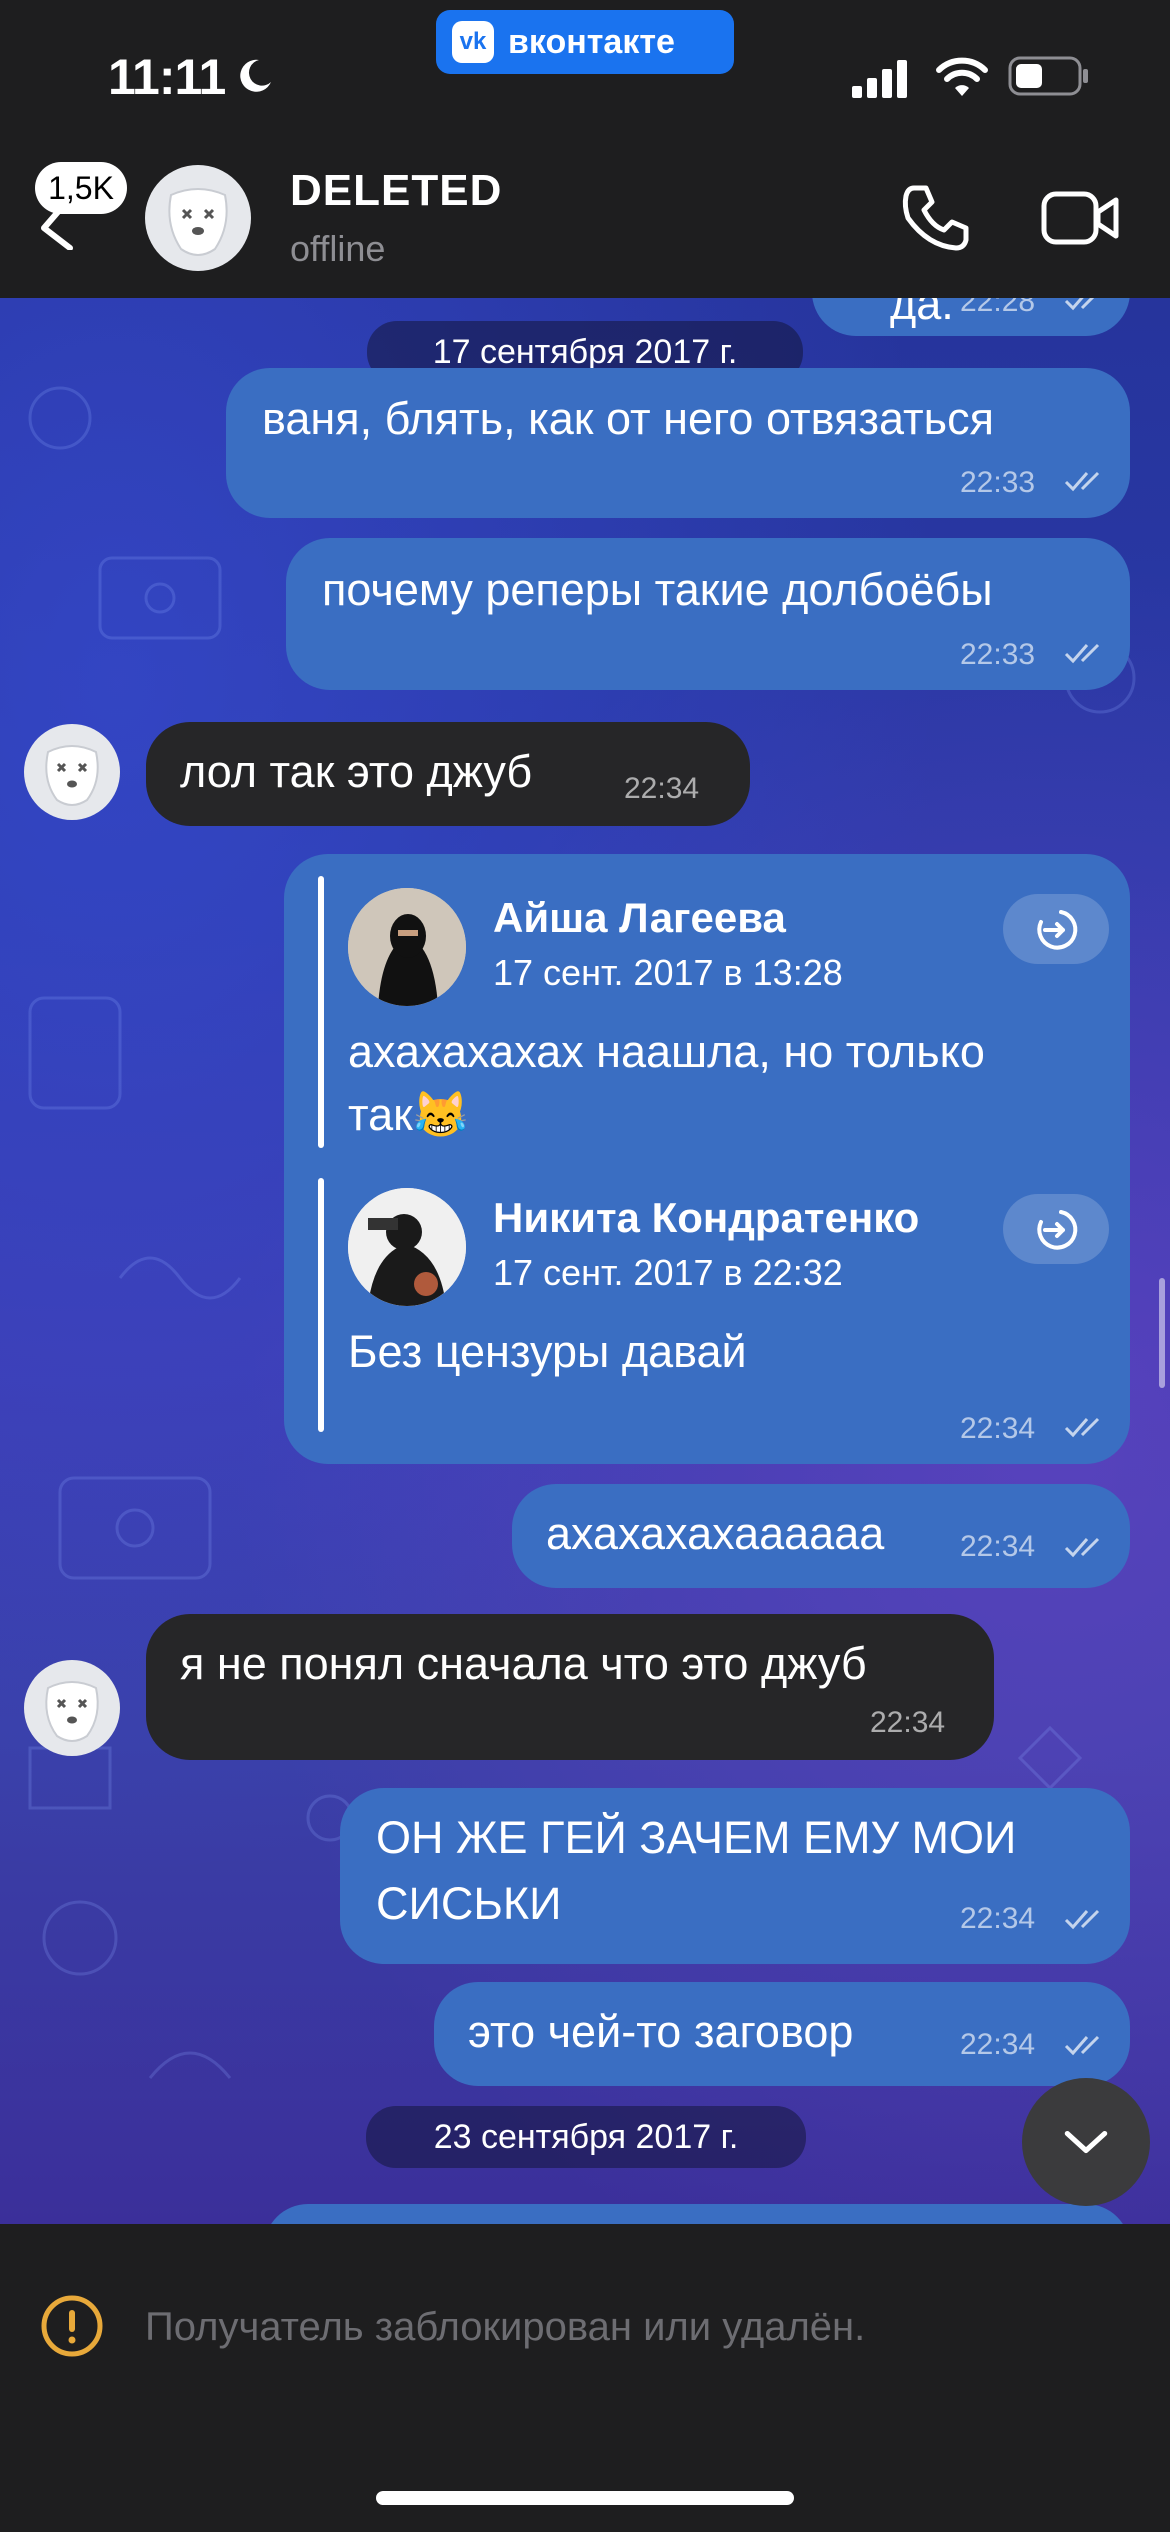  Describe the element at coordinates (715, 1533) in the screenshot. I see `message-text: ахахахахаааааа` at that location.